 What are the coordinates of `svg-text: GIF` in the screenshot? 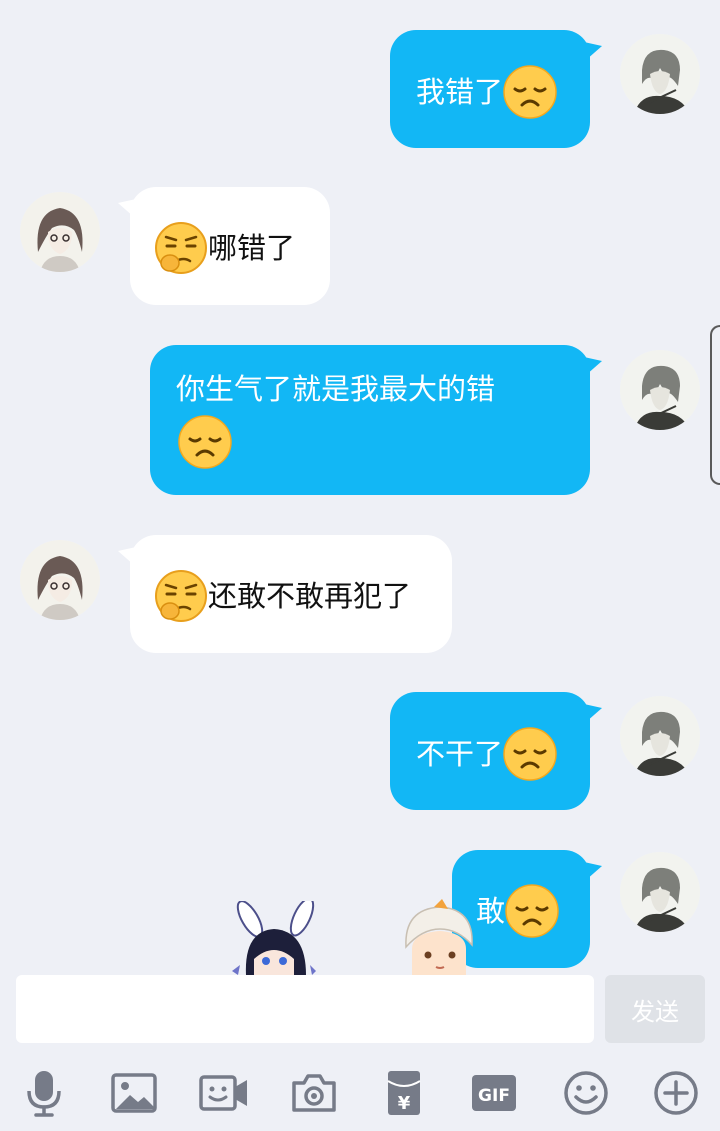 It's located at (494, 1096).